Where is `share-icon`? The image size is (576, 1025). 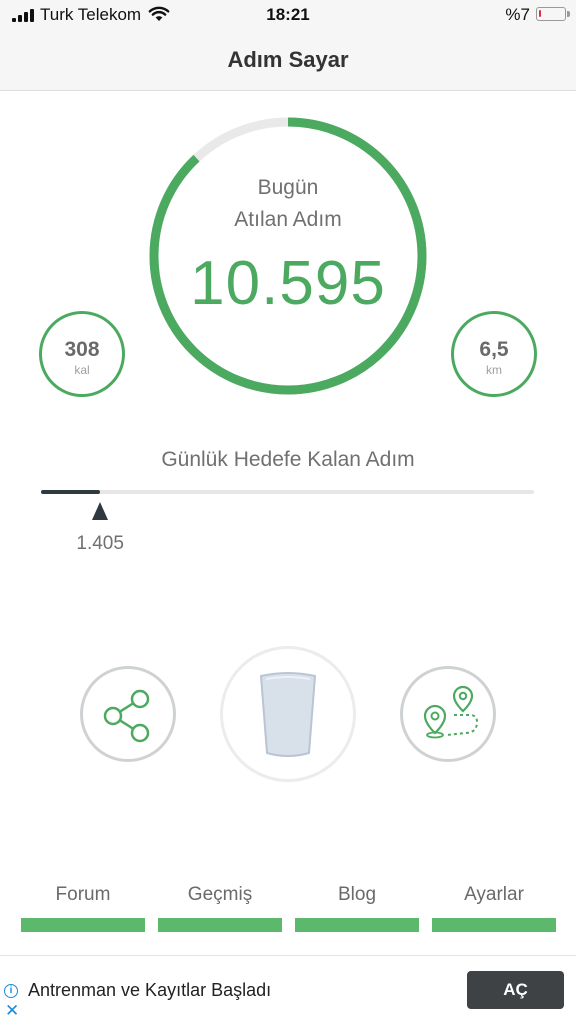 share-icon is located at coordinates (126, 716).